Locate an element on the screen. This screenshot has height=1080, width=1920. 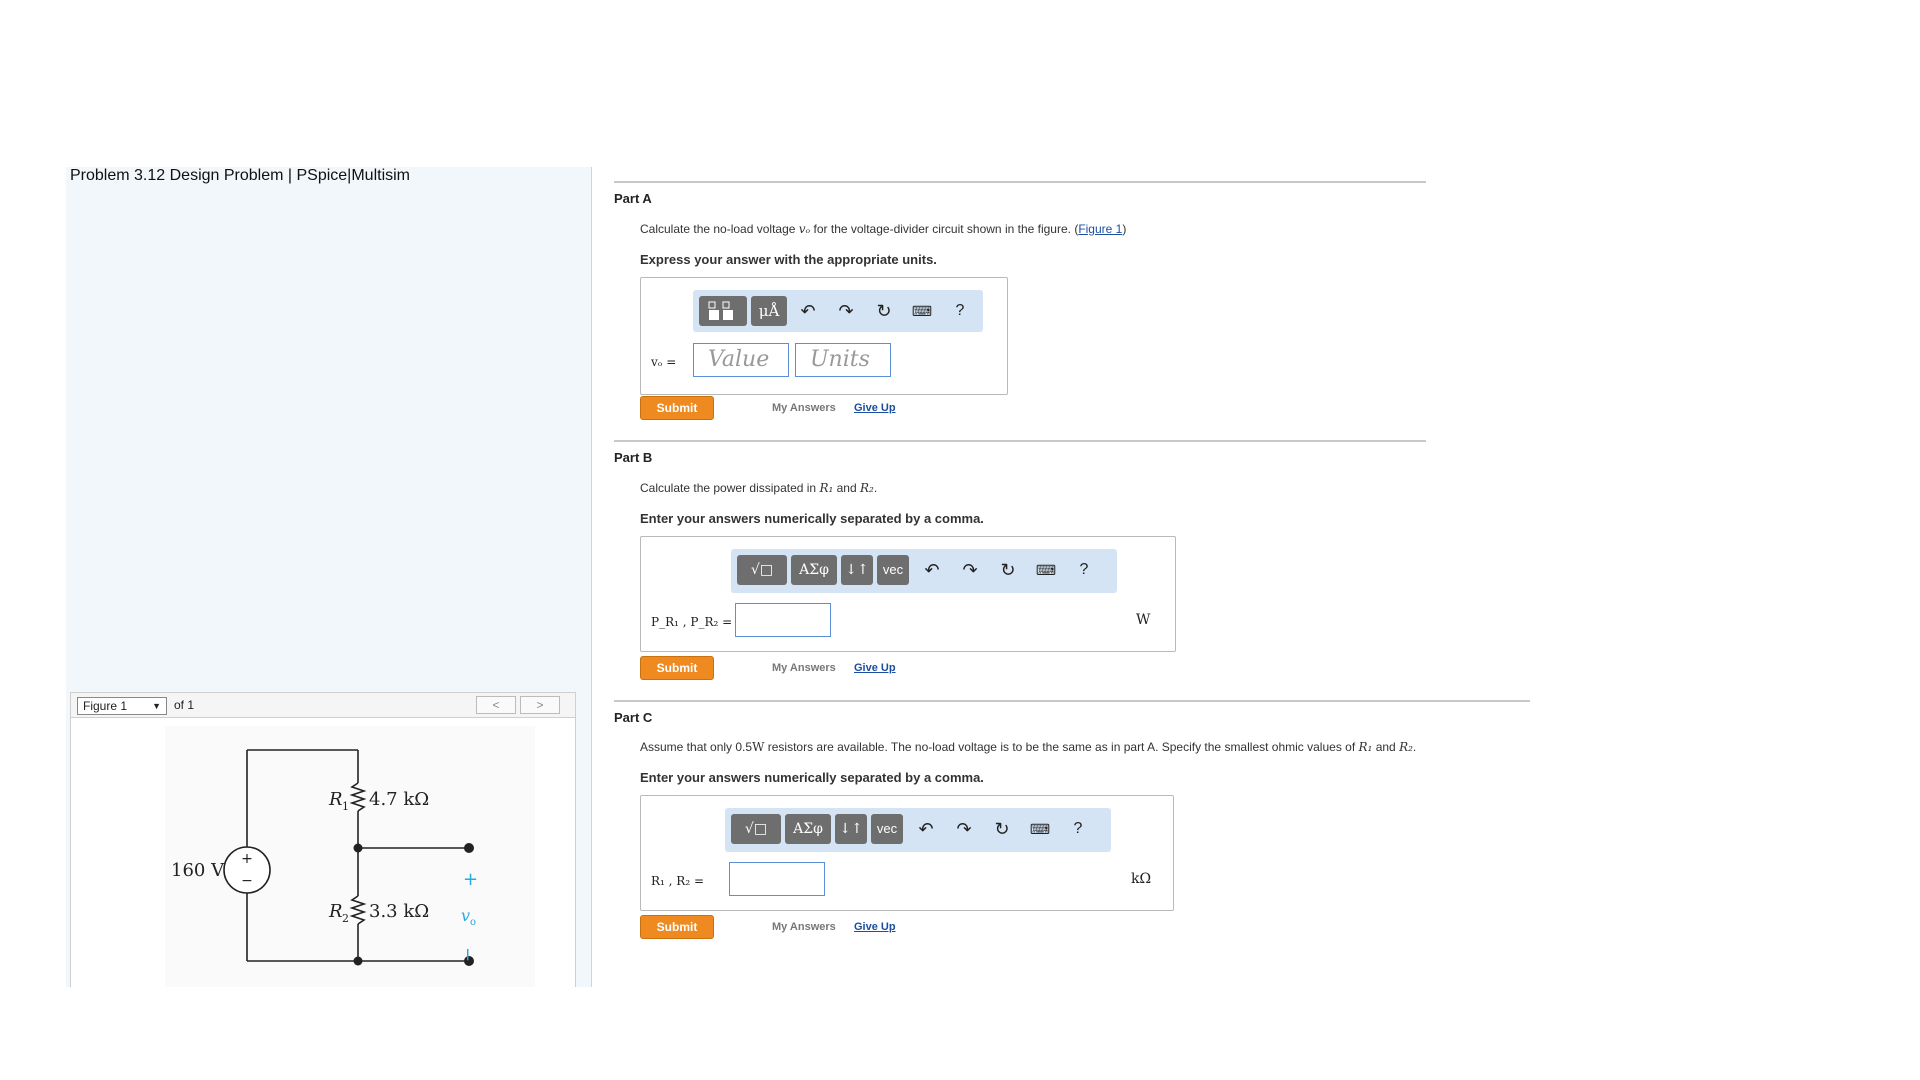
watt-symbol: W is located at coordinates (758, 747).